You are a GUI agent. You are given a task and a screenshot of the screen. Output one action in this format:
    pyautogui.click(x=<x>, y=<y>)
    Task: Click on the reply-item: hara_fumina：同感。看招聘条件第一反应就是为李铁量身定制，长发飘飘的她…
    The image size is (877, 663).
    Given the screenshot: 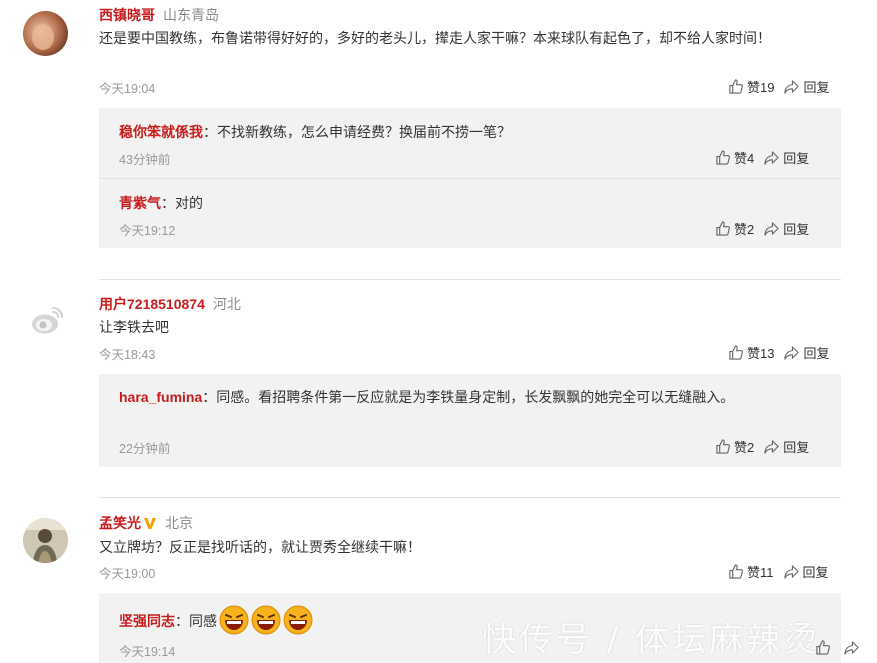 What is the action you would take?
    pyautogui.click(x=427, y=397)
    